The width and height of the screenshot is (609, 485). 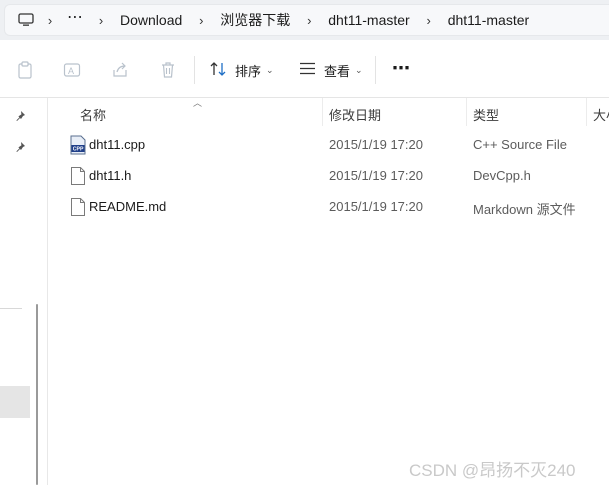 What do you see at coordinates (255, 20) in the screenshot?
I see `breadcrumb-item-browser-downloads: 浏览器下载` at bounding box center [255, 20].